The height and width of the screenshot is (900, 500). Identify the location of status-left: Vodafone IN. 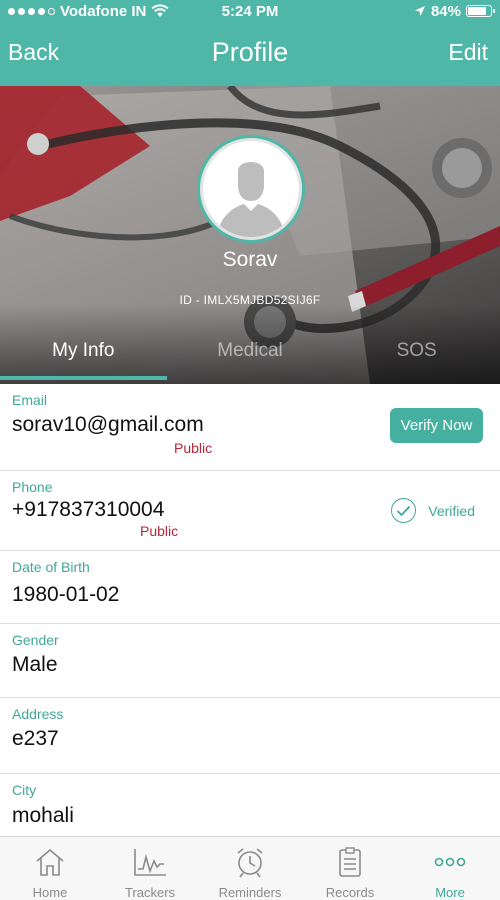
(88, 11).